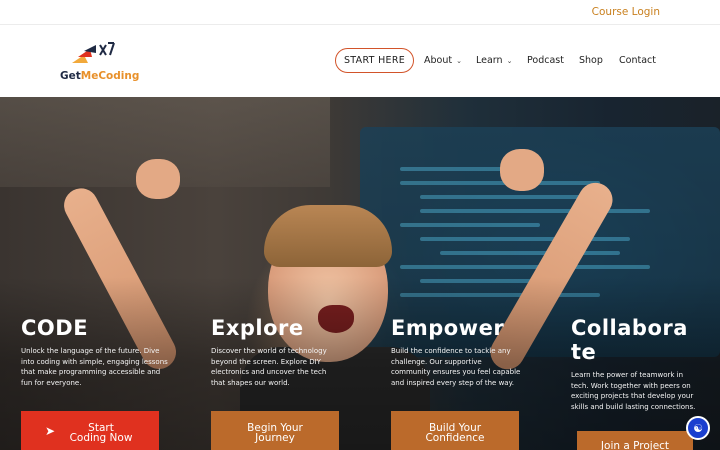  I want to click on start-coding-button: ➤ Start Coding Now, so click(90, 430).